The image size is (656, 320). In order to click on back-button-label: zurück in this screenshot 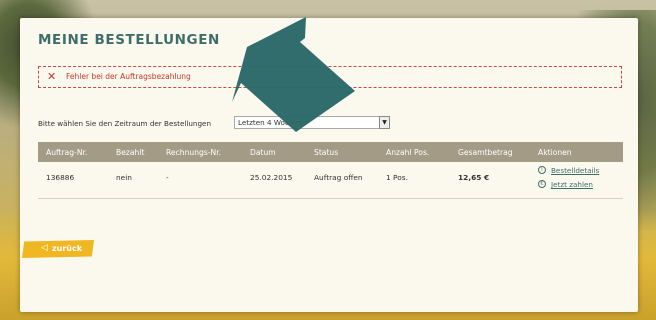, I will do `click(67, 248)`.